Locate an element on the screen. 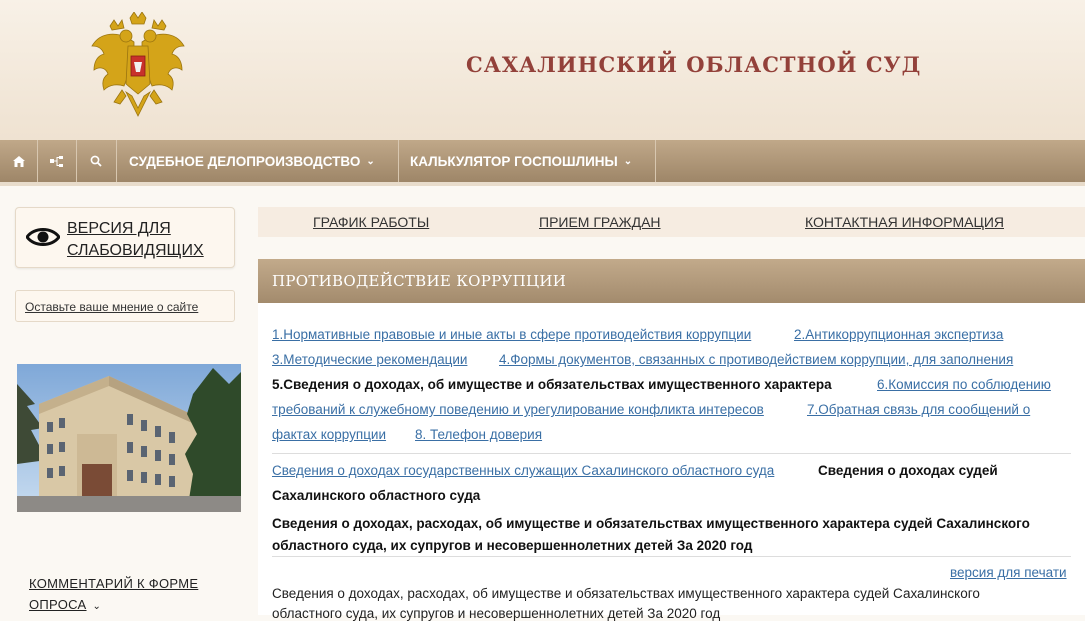 The height and width of the screenshot is (621, 1085). accessibility-version-button: ВЕРСИЯ ДЛЯ СЛАБОВИДЯЩИХ is located at coordinates (125, 237).